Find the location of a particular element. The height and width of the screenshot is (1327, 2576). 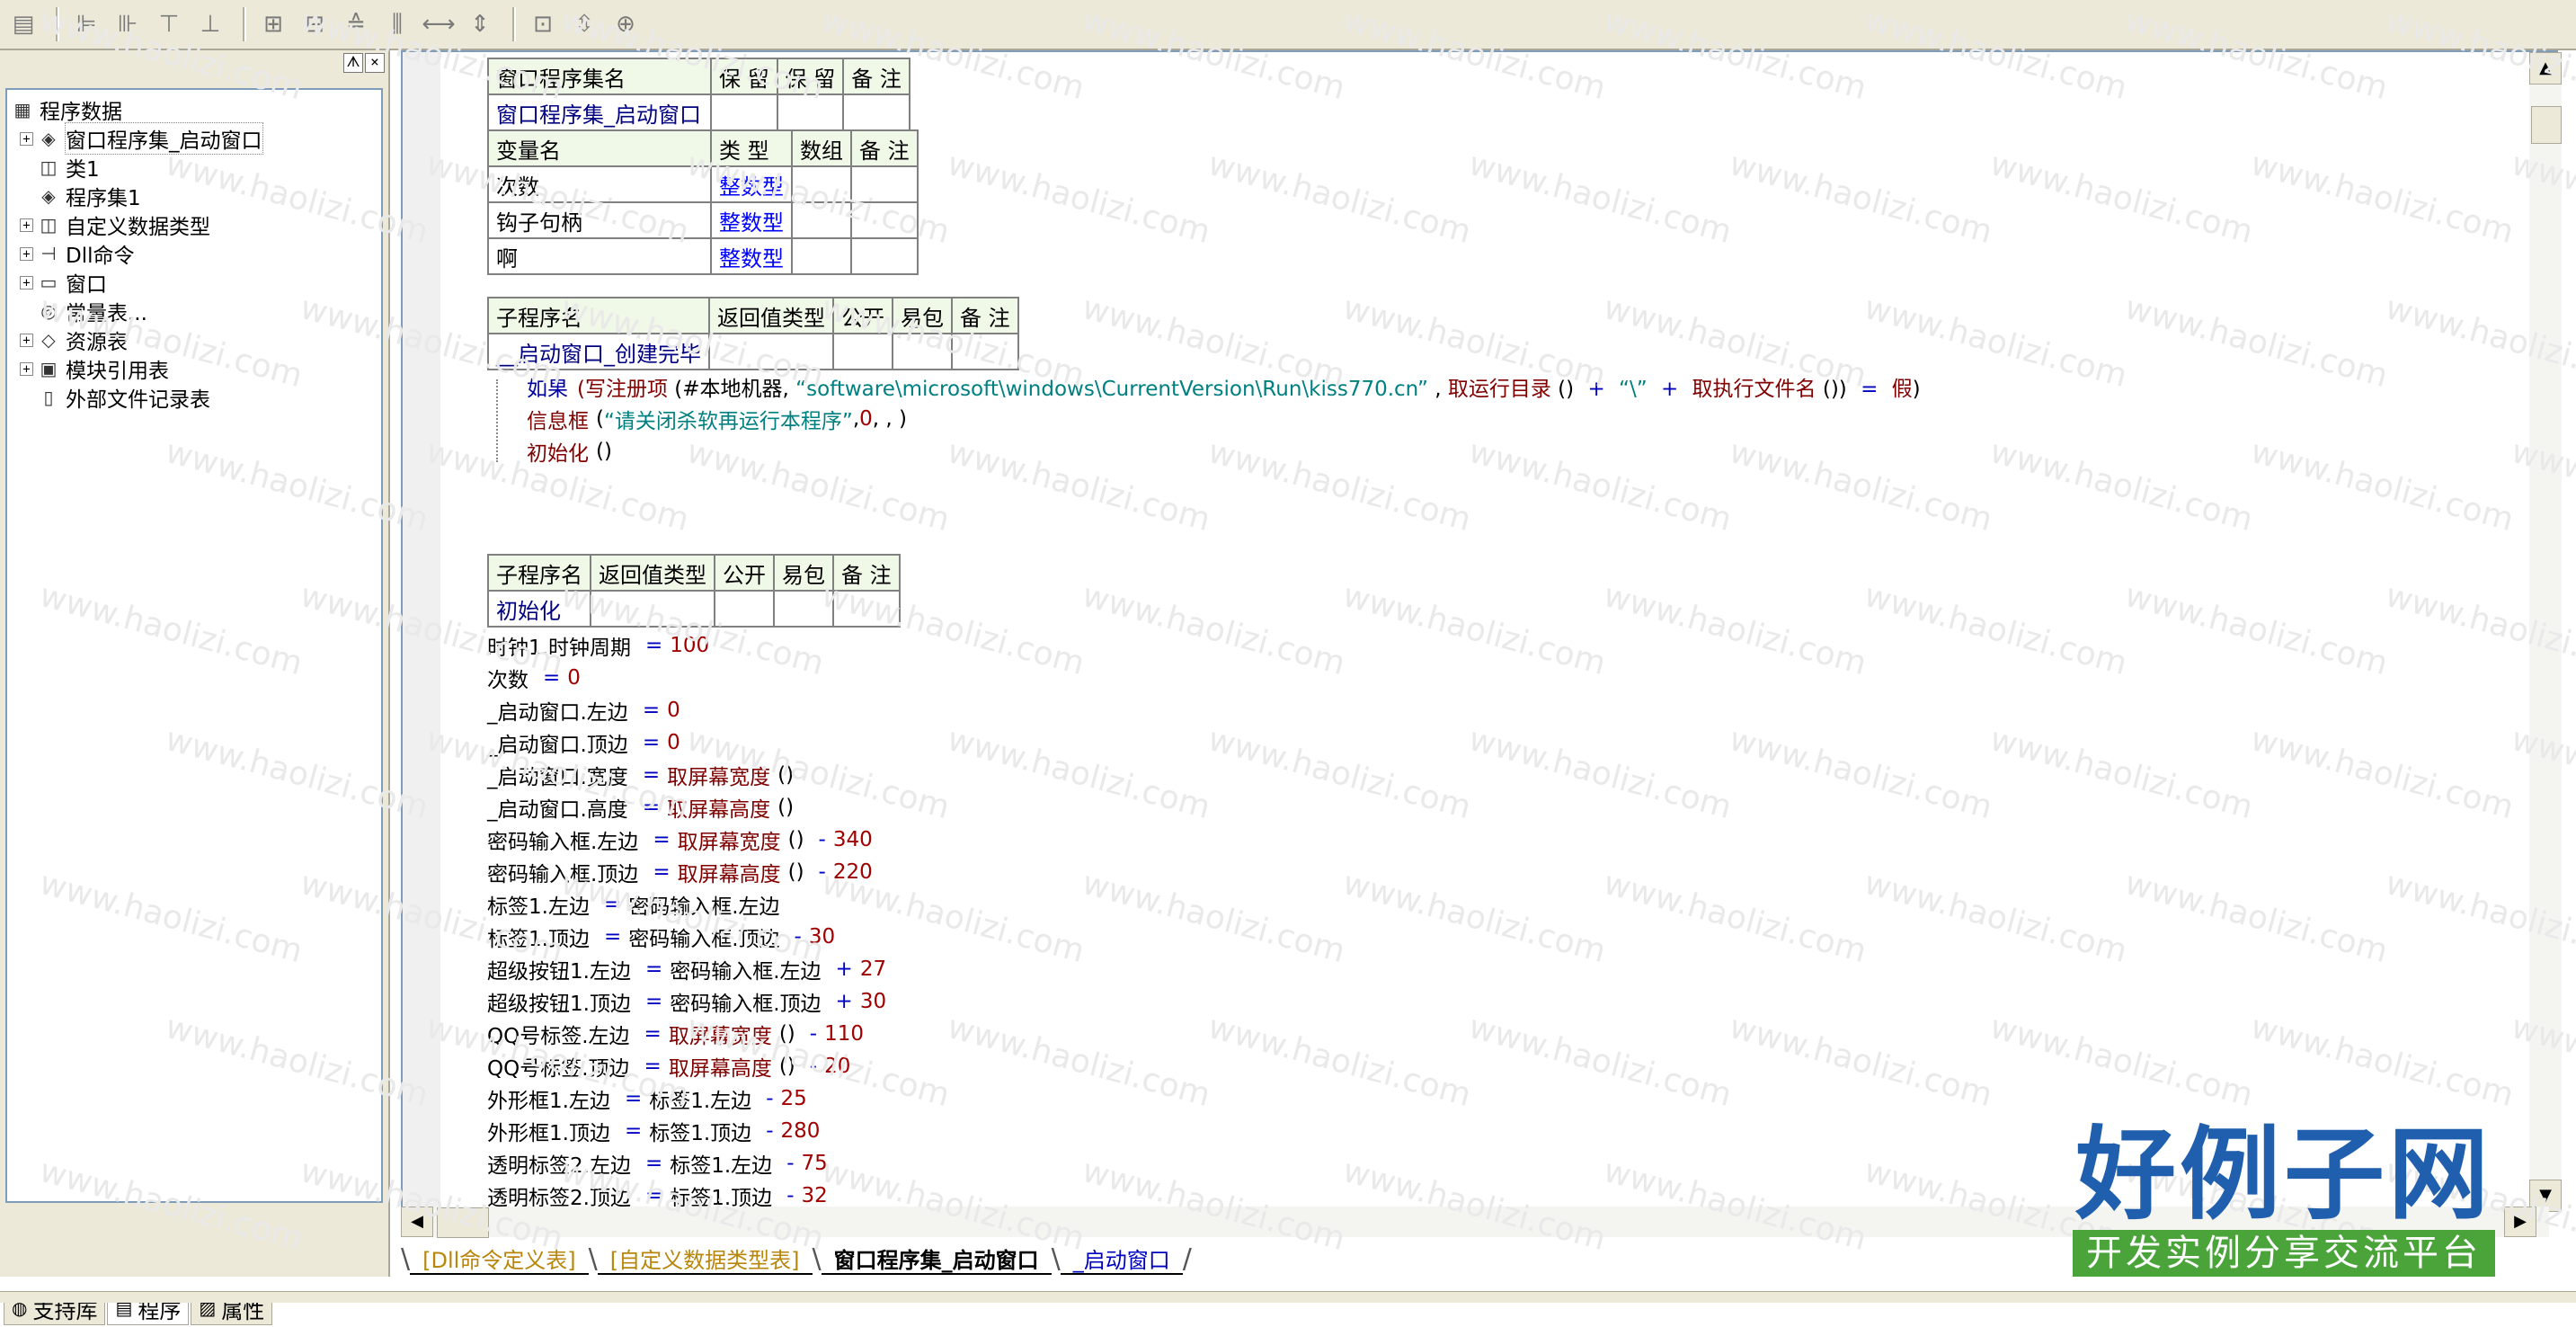

center-h-icon: ⊞ is located at coordinates (273, 24).